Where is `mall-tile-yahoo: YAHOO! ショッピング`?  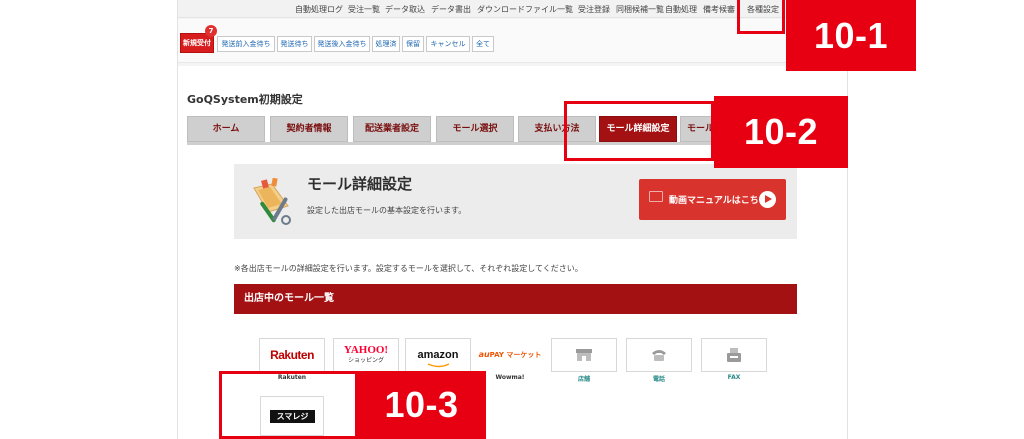 mall-tile-yahoo: YAHOO! ショッピング is located at coordinates (366, 355).